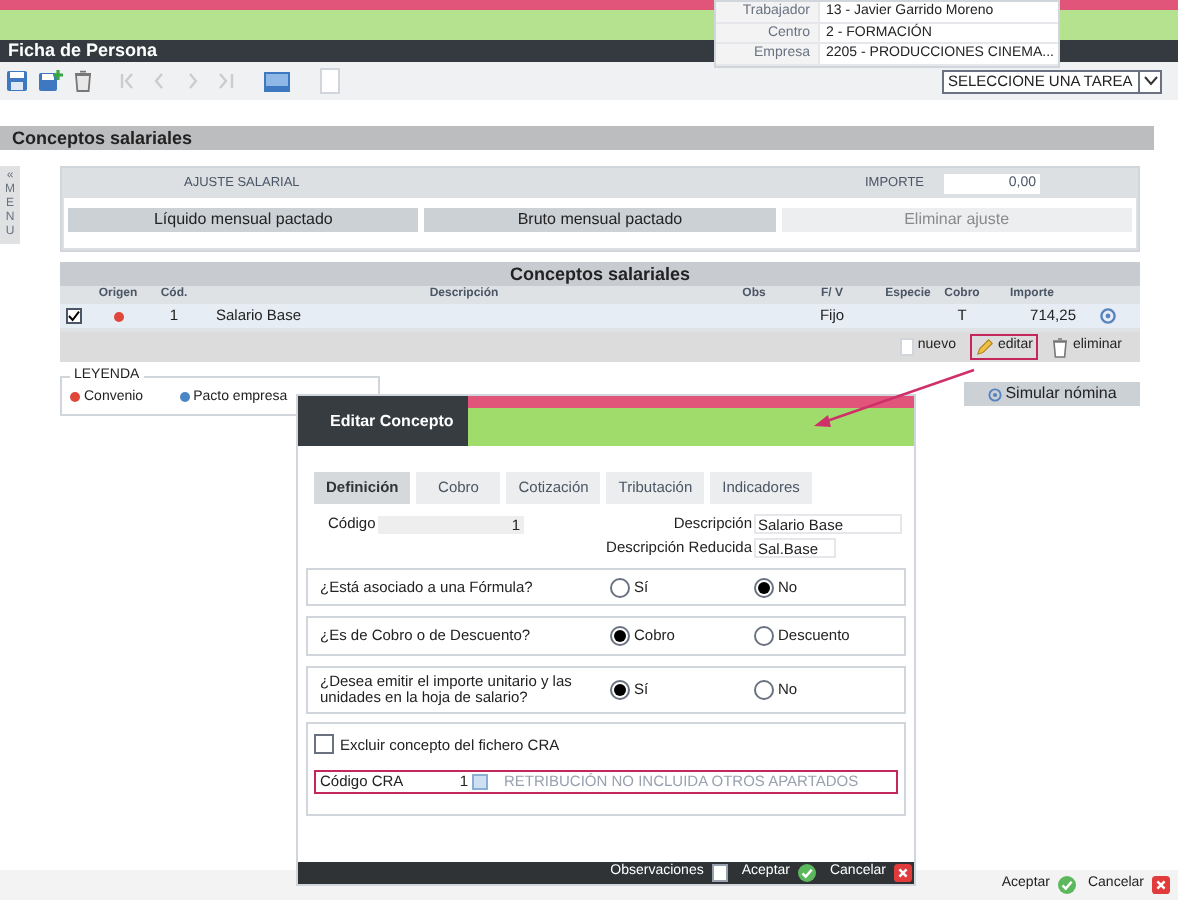 This screenshot has width=1178, height=900. What do you see at coordinates (984, 347) in the screenshot?
I see `pencil-icon` at bounding box center [984, 347].